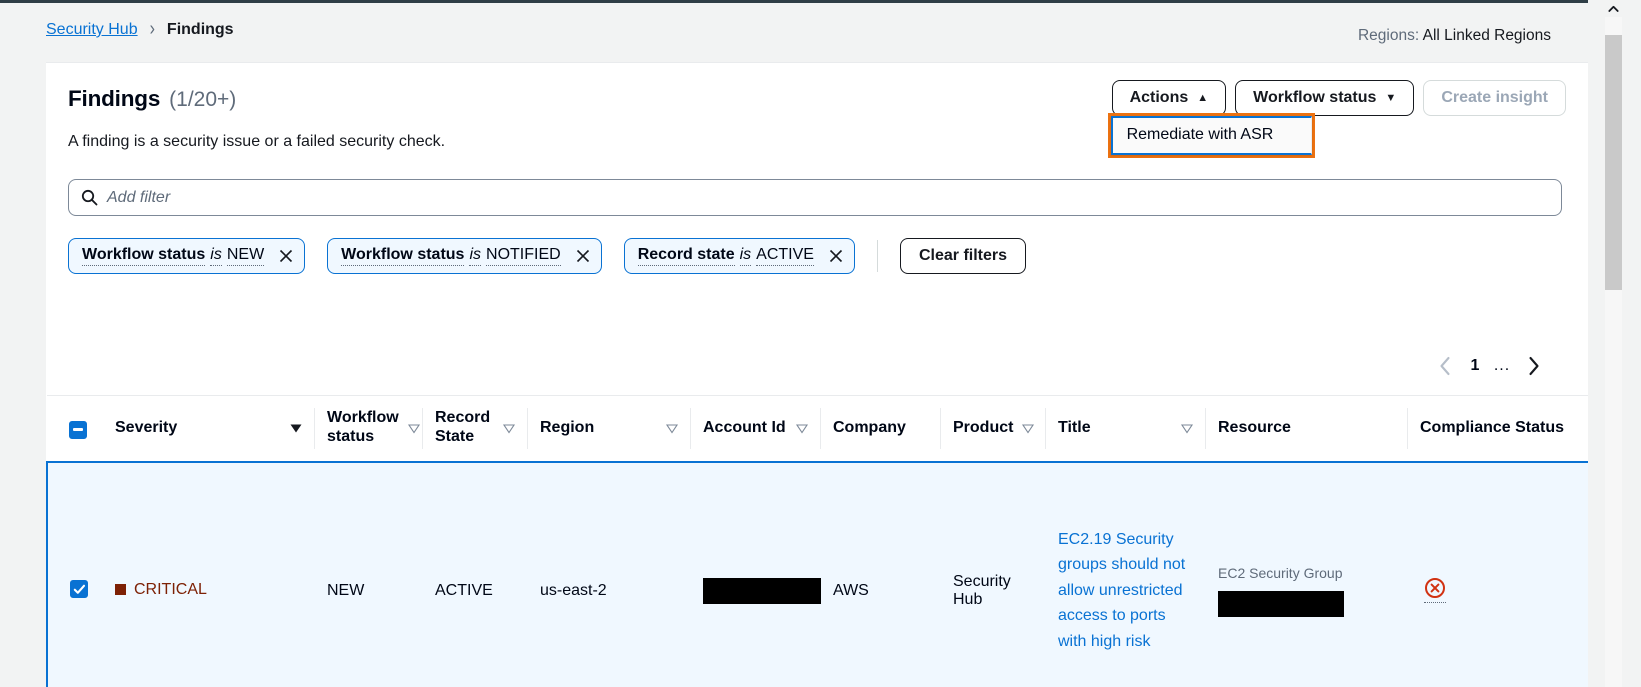 This screenshot has width=1641, height=687. Describe the element at coordinates (1475, 366) in the screenshot. I see `pagination-page-1: 1` at that location.